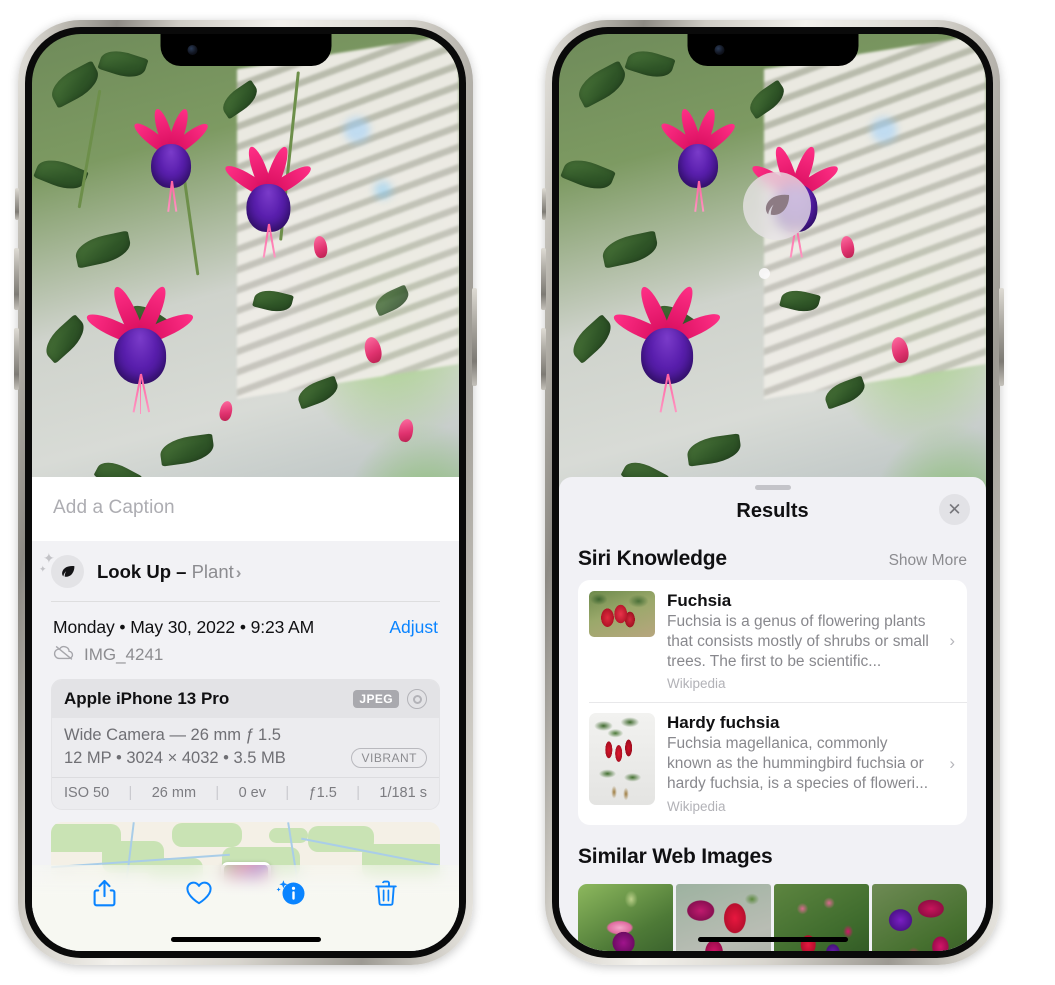 The height and width of the screenshot is (985, 1055). Describe the element at coordinates (43, 569) in the screenshot. I see `sparkle-small-icon: ✦` at that location.